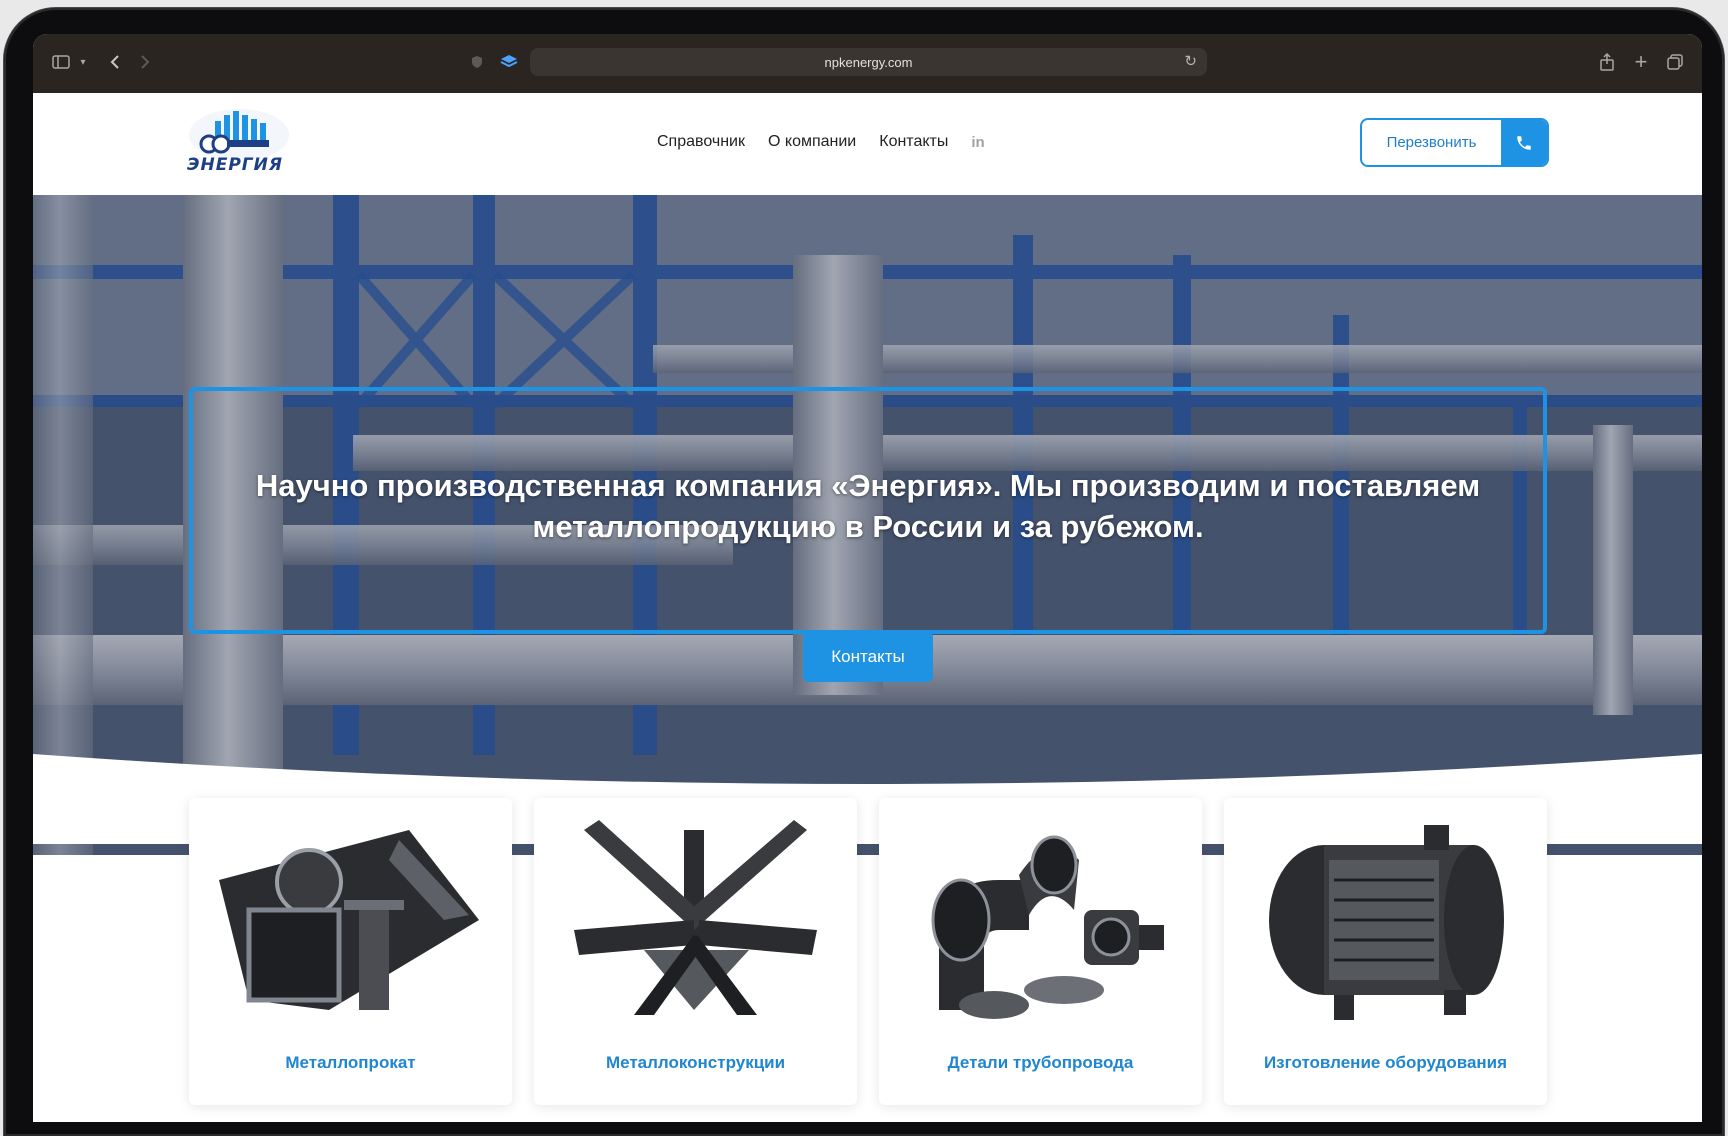 The width and height of the screenshot is (1728, 1136). I want to click on company-logo: ЭНЕРГИЯ, so click(239, 145).